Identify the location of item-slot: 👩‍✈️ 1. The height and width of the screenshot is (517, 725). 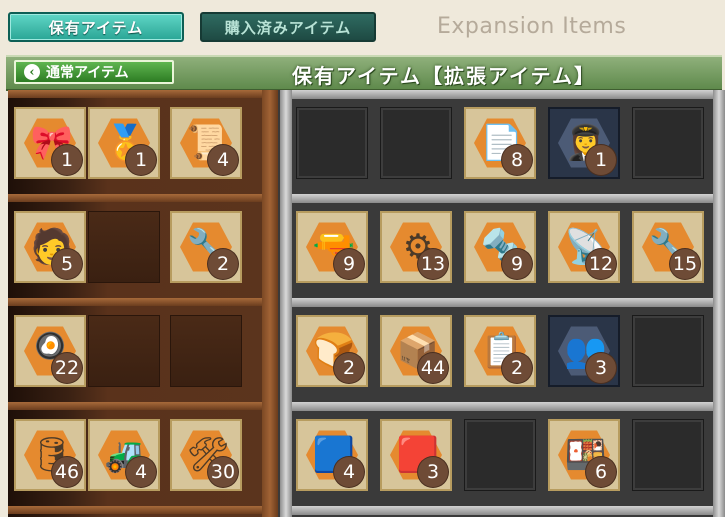
(584, 143).